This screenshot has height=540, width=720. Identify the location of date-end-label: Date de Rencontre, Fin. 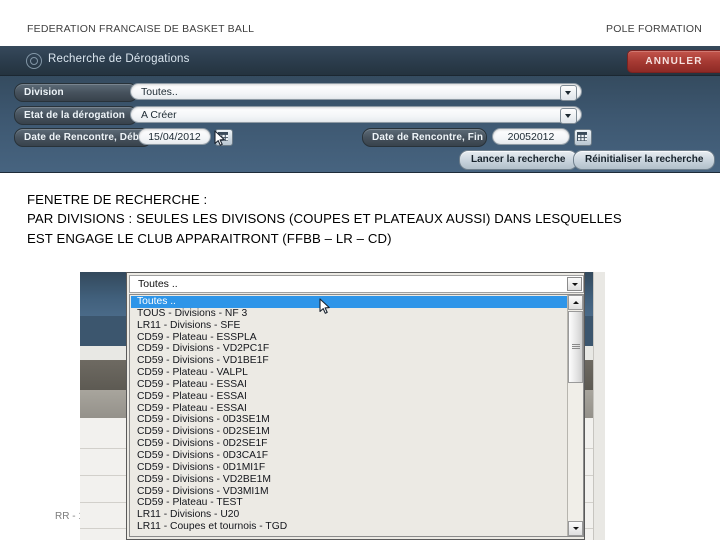
(424, 137).